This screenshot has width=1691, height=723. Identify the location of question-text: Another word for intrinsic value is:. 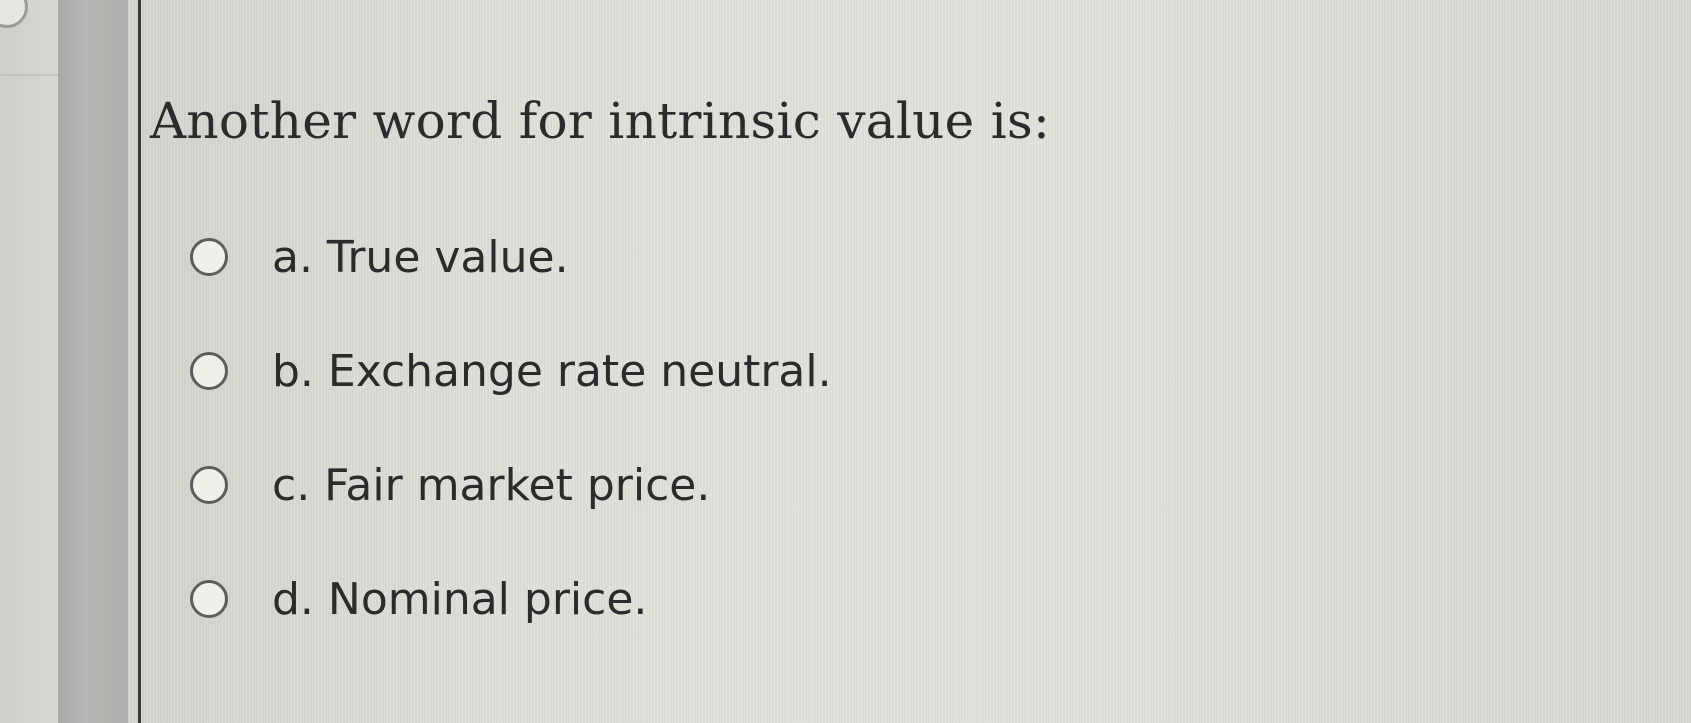
(600, 121).